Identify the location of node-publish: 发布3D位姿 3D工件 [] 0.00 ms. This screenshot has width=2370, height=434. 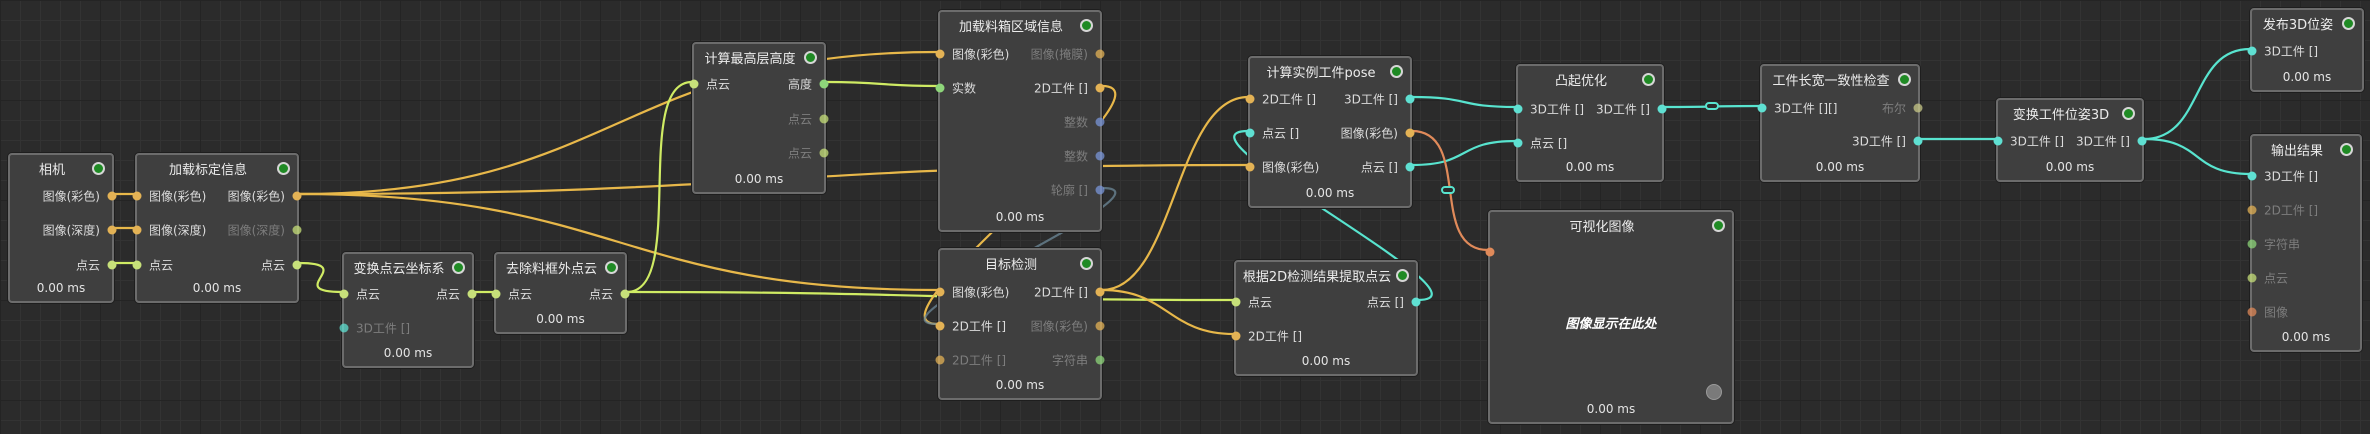
(2305, 50).